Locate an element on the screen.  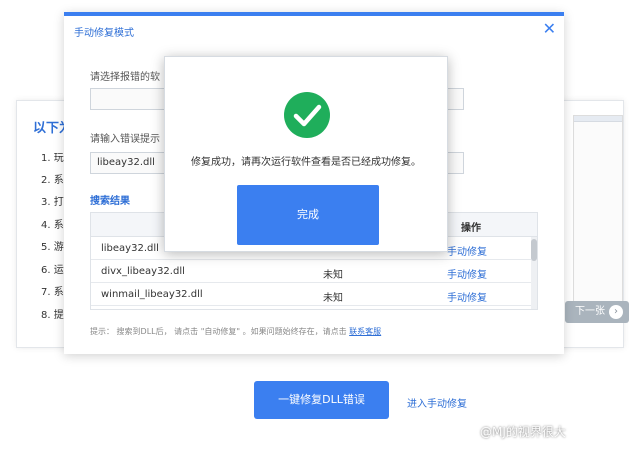
background-step: 1. 玩 is located at coordinates (52, 158).